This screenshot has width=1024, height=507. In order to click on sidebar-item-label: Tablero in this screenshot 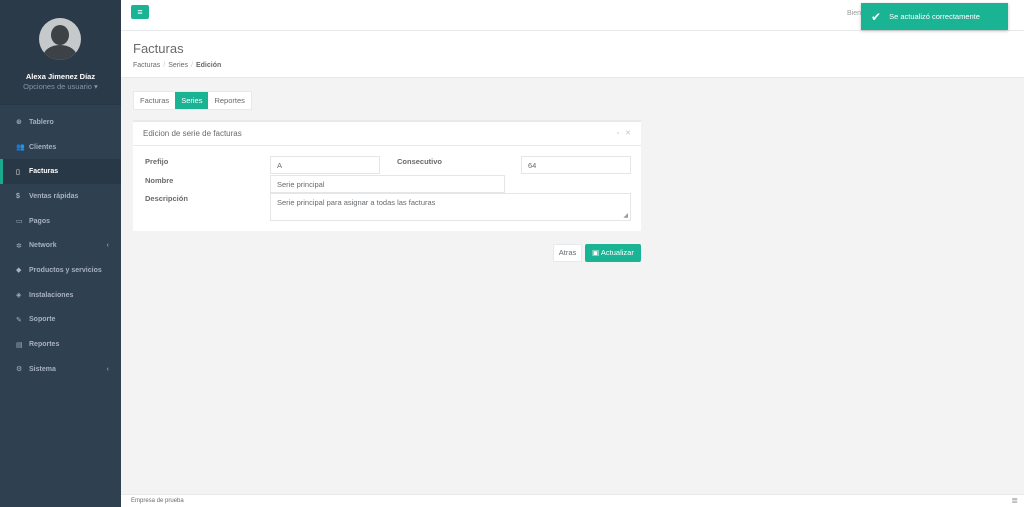, I will do `click(41, 122)`.